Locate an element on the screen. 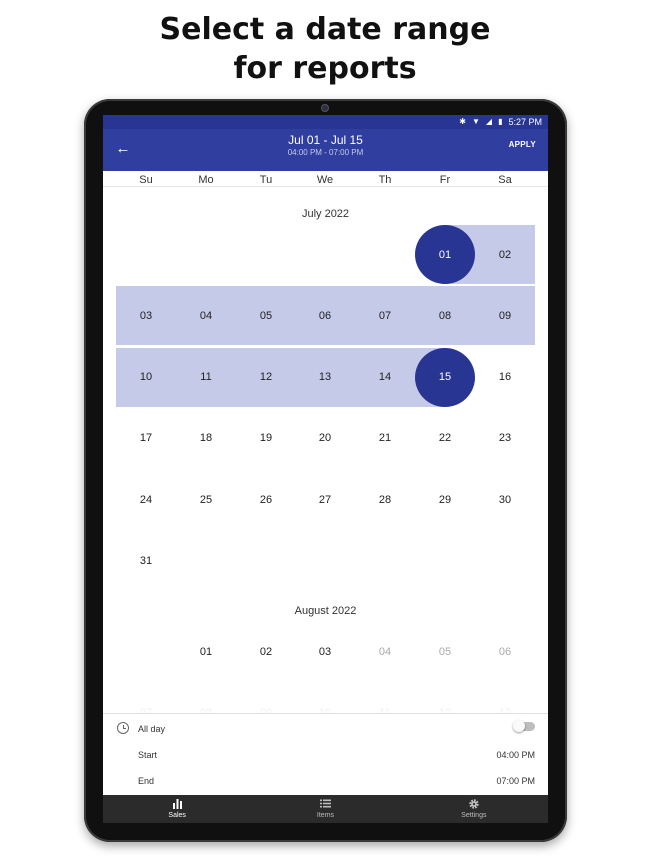 The height and width of the screenshot is (867, 650). weekday-label: We is located at coordinates (325, 180).